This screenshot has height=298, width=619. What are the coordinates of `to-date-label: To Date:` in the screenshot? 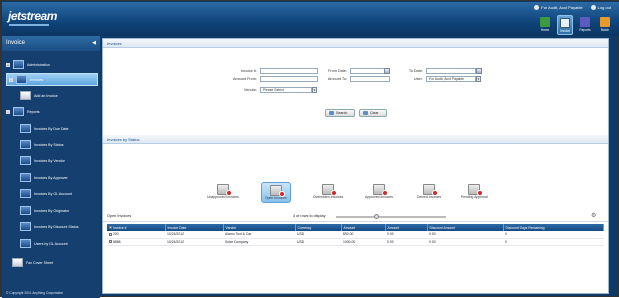 It's located at (415, 71).